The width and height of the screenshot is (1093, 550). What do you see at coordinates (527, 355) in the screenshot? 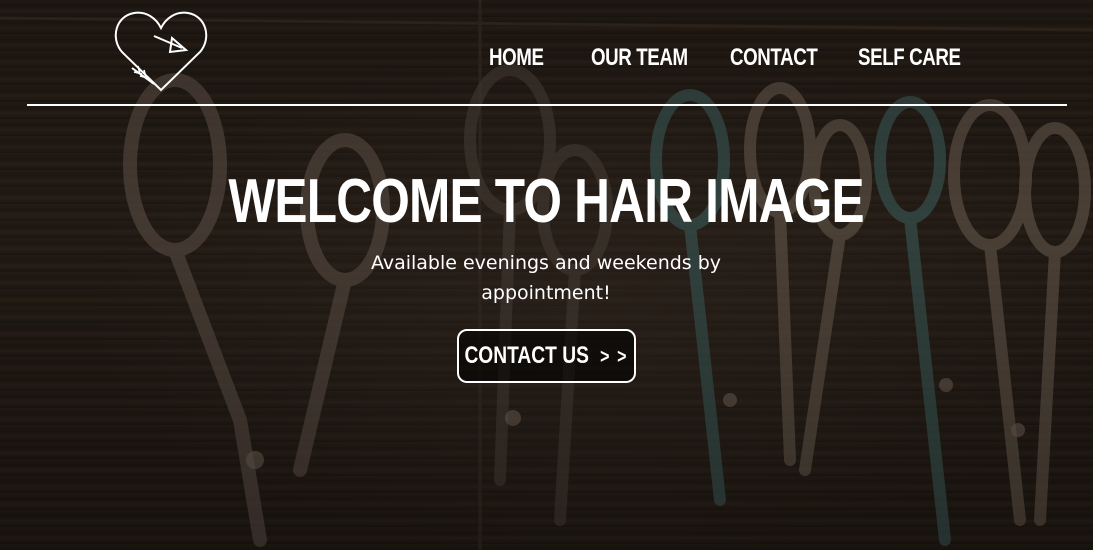
I see `contact-us-label: CONTACT US` at bounding box center [527, 355].